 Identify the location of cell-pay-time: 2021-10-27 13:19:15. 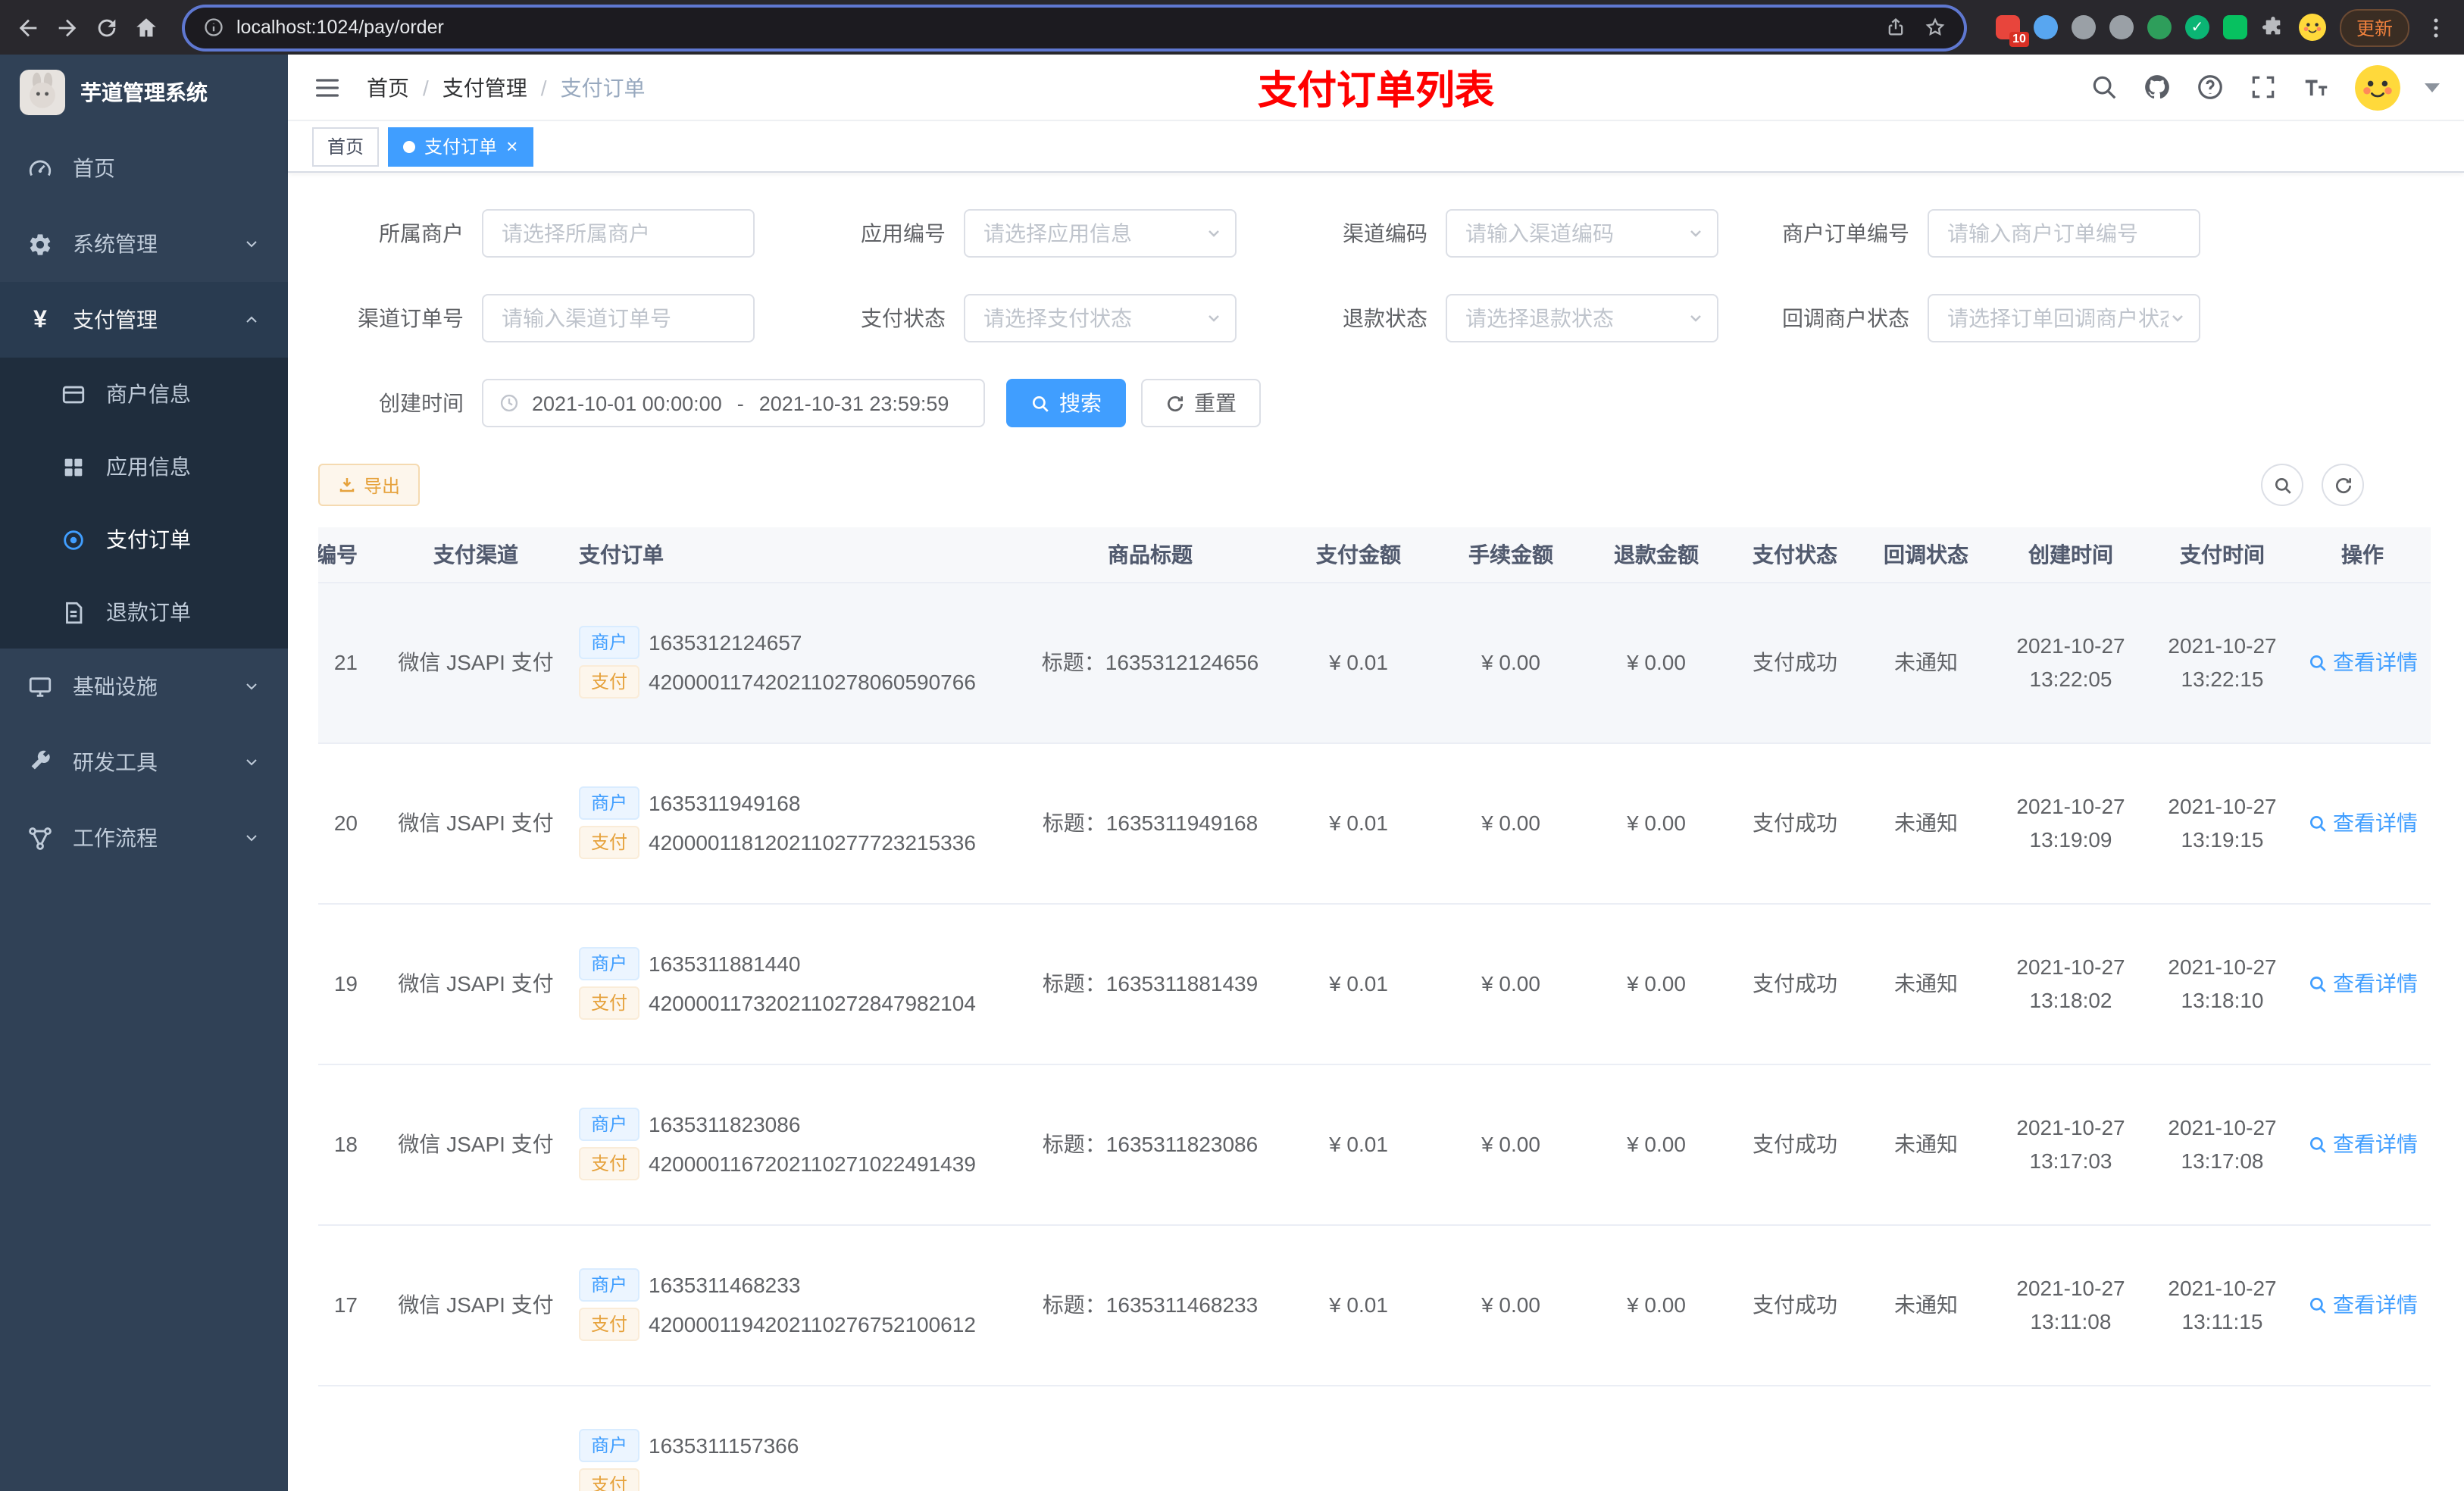
(2222, 823).